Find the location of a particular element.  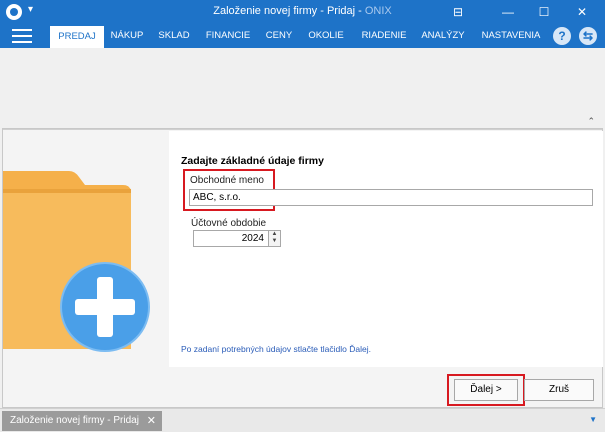

tab-list-arrow-icon: ▼ is located at coordinates (593, 419).